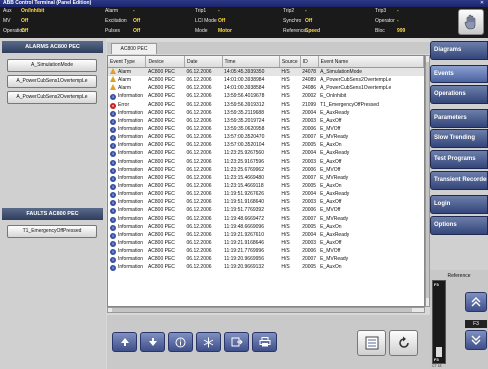 Image resolution: width=488 pixels, height=369 pixels. What do you see at coordinates (459, 225) in the screenshot?
I see `nav-options: Options` at bounding box center [459, 225].